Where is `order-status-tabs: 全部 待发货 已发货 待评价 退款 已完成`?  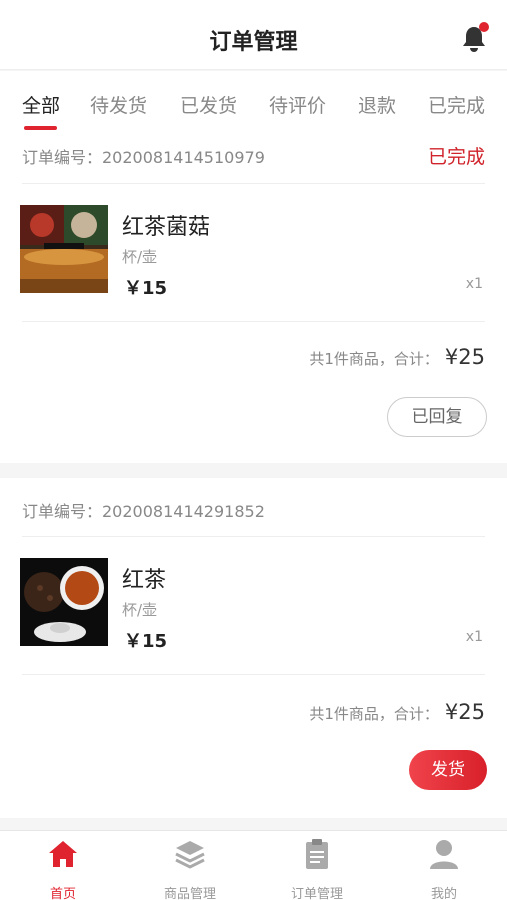
order-status-tabs: 全部 待发货 已发货 待评价 退款 已完成 is located at coordinates (253, 102).